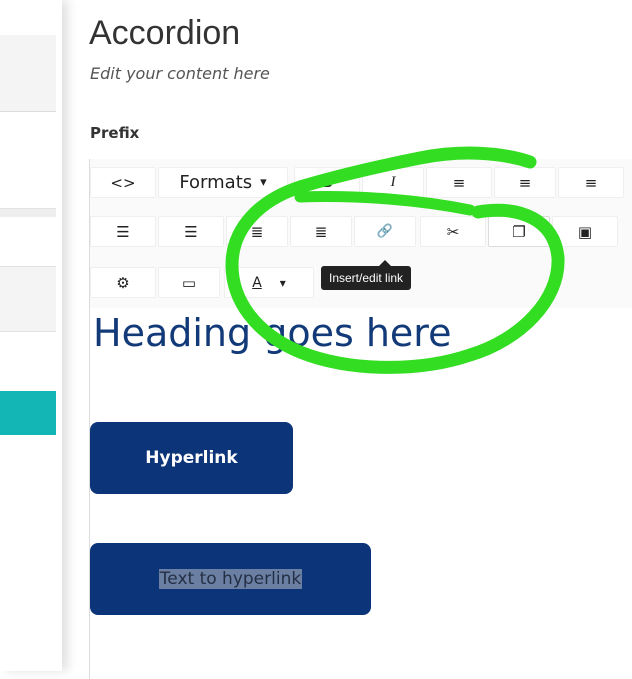 Image resolution: width=632 pixels, height=679 pixels. I want to click on source-code-button: <>, so click(123, 182).